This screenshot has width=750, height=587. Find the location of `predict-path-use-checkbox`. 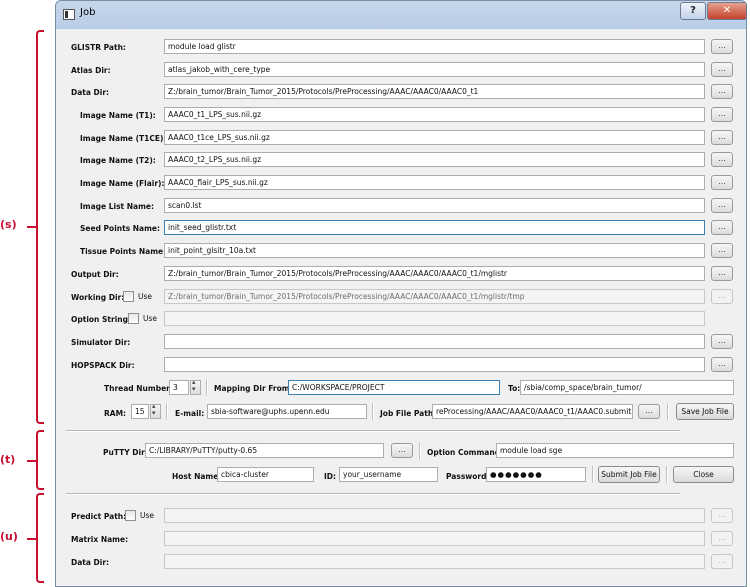

predict-path-use-checkbox is located at coordinates (130, 515).